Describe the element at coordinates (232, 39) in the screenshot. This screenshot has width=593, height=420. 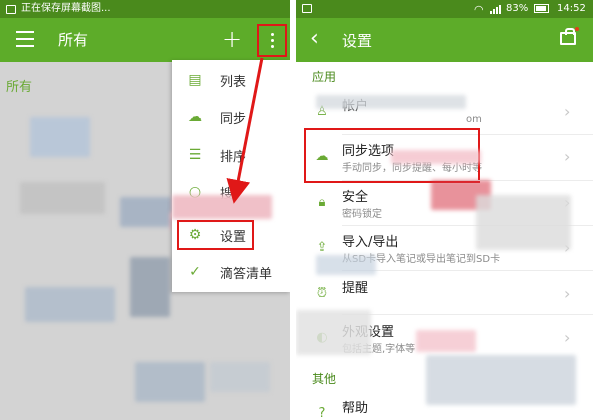
I see `add-note-icon: +` at that location.